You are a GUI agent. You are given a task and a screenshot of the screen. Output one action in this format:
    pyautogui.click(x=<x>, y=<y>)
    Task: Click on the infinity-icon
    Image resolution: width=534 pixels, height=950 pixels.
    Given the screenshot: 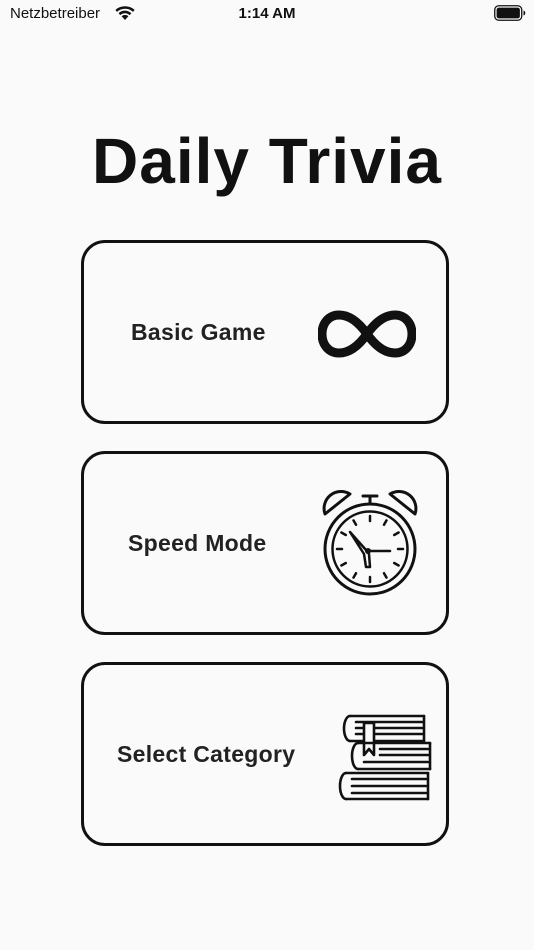 What is the action you would take?
    pyautogui.click(x=367, y=334)
    